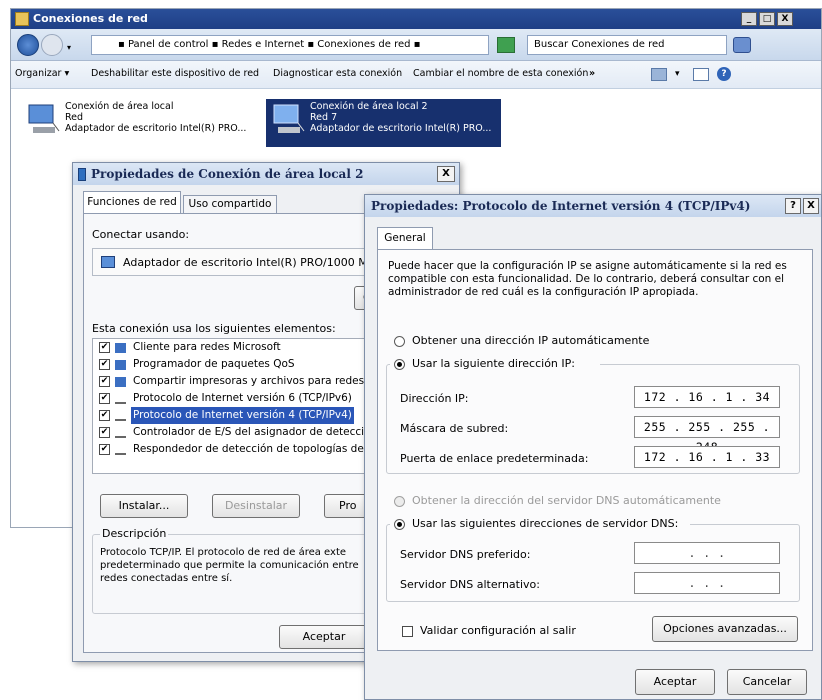  I want to click on manual-dns-radio, so click(399, 524).